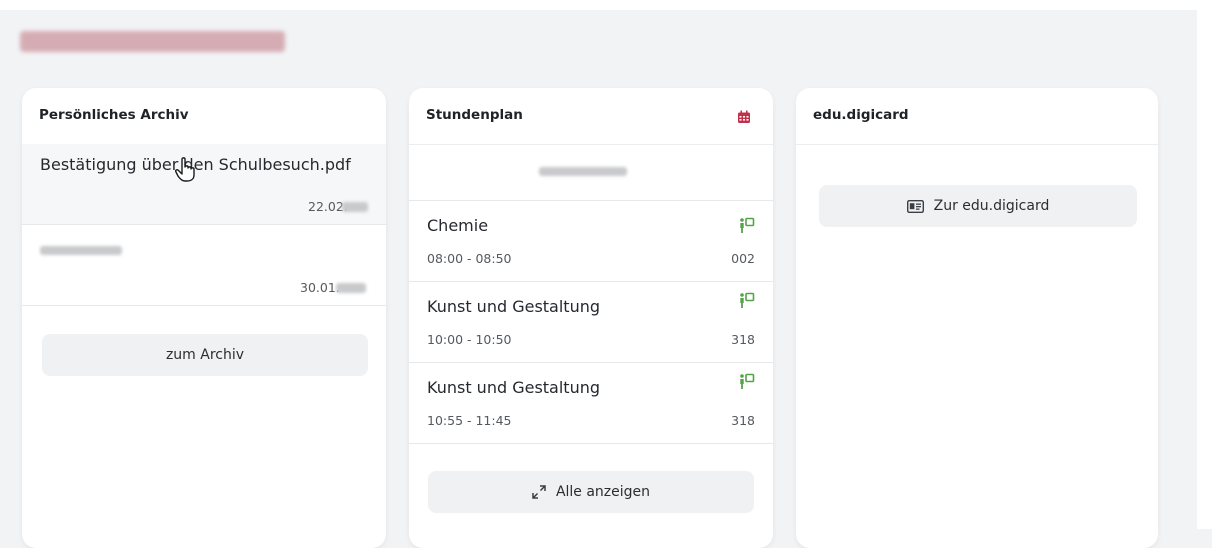  What do you see at coordinates (539, 492) in the screenshot?
I see `expand-icon` at bounding box center [539, 492].